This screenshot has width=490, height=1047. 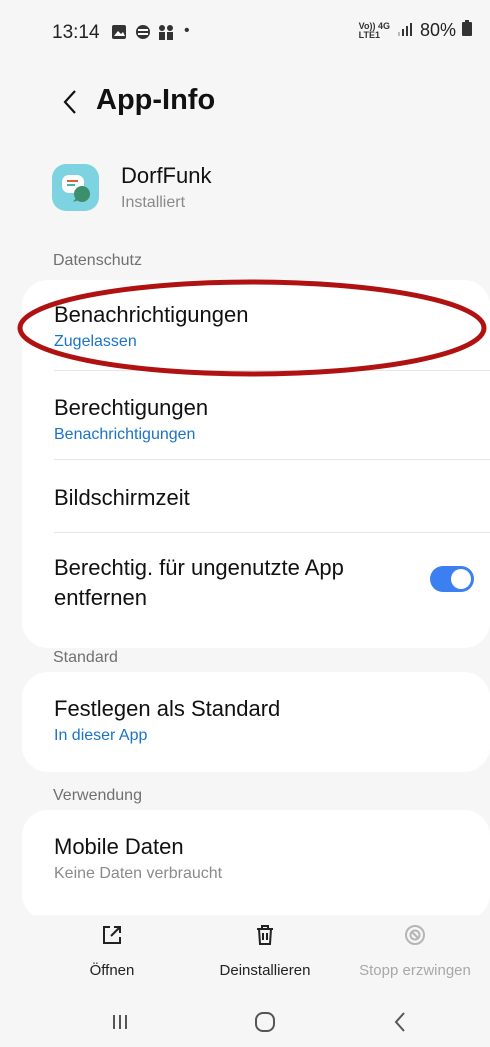 What do you see at coordinates (119, 32) in the screenshot?
I see `gallery-icon` at bounding box center [119, 32].